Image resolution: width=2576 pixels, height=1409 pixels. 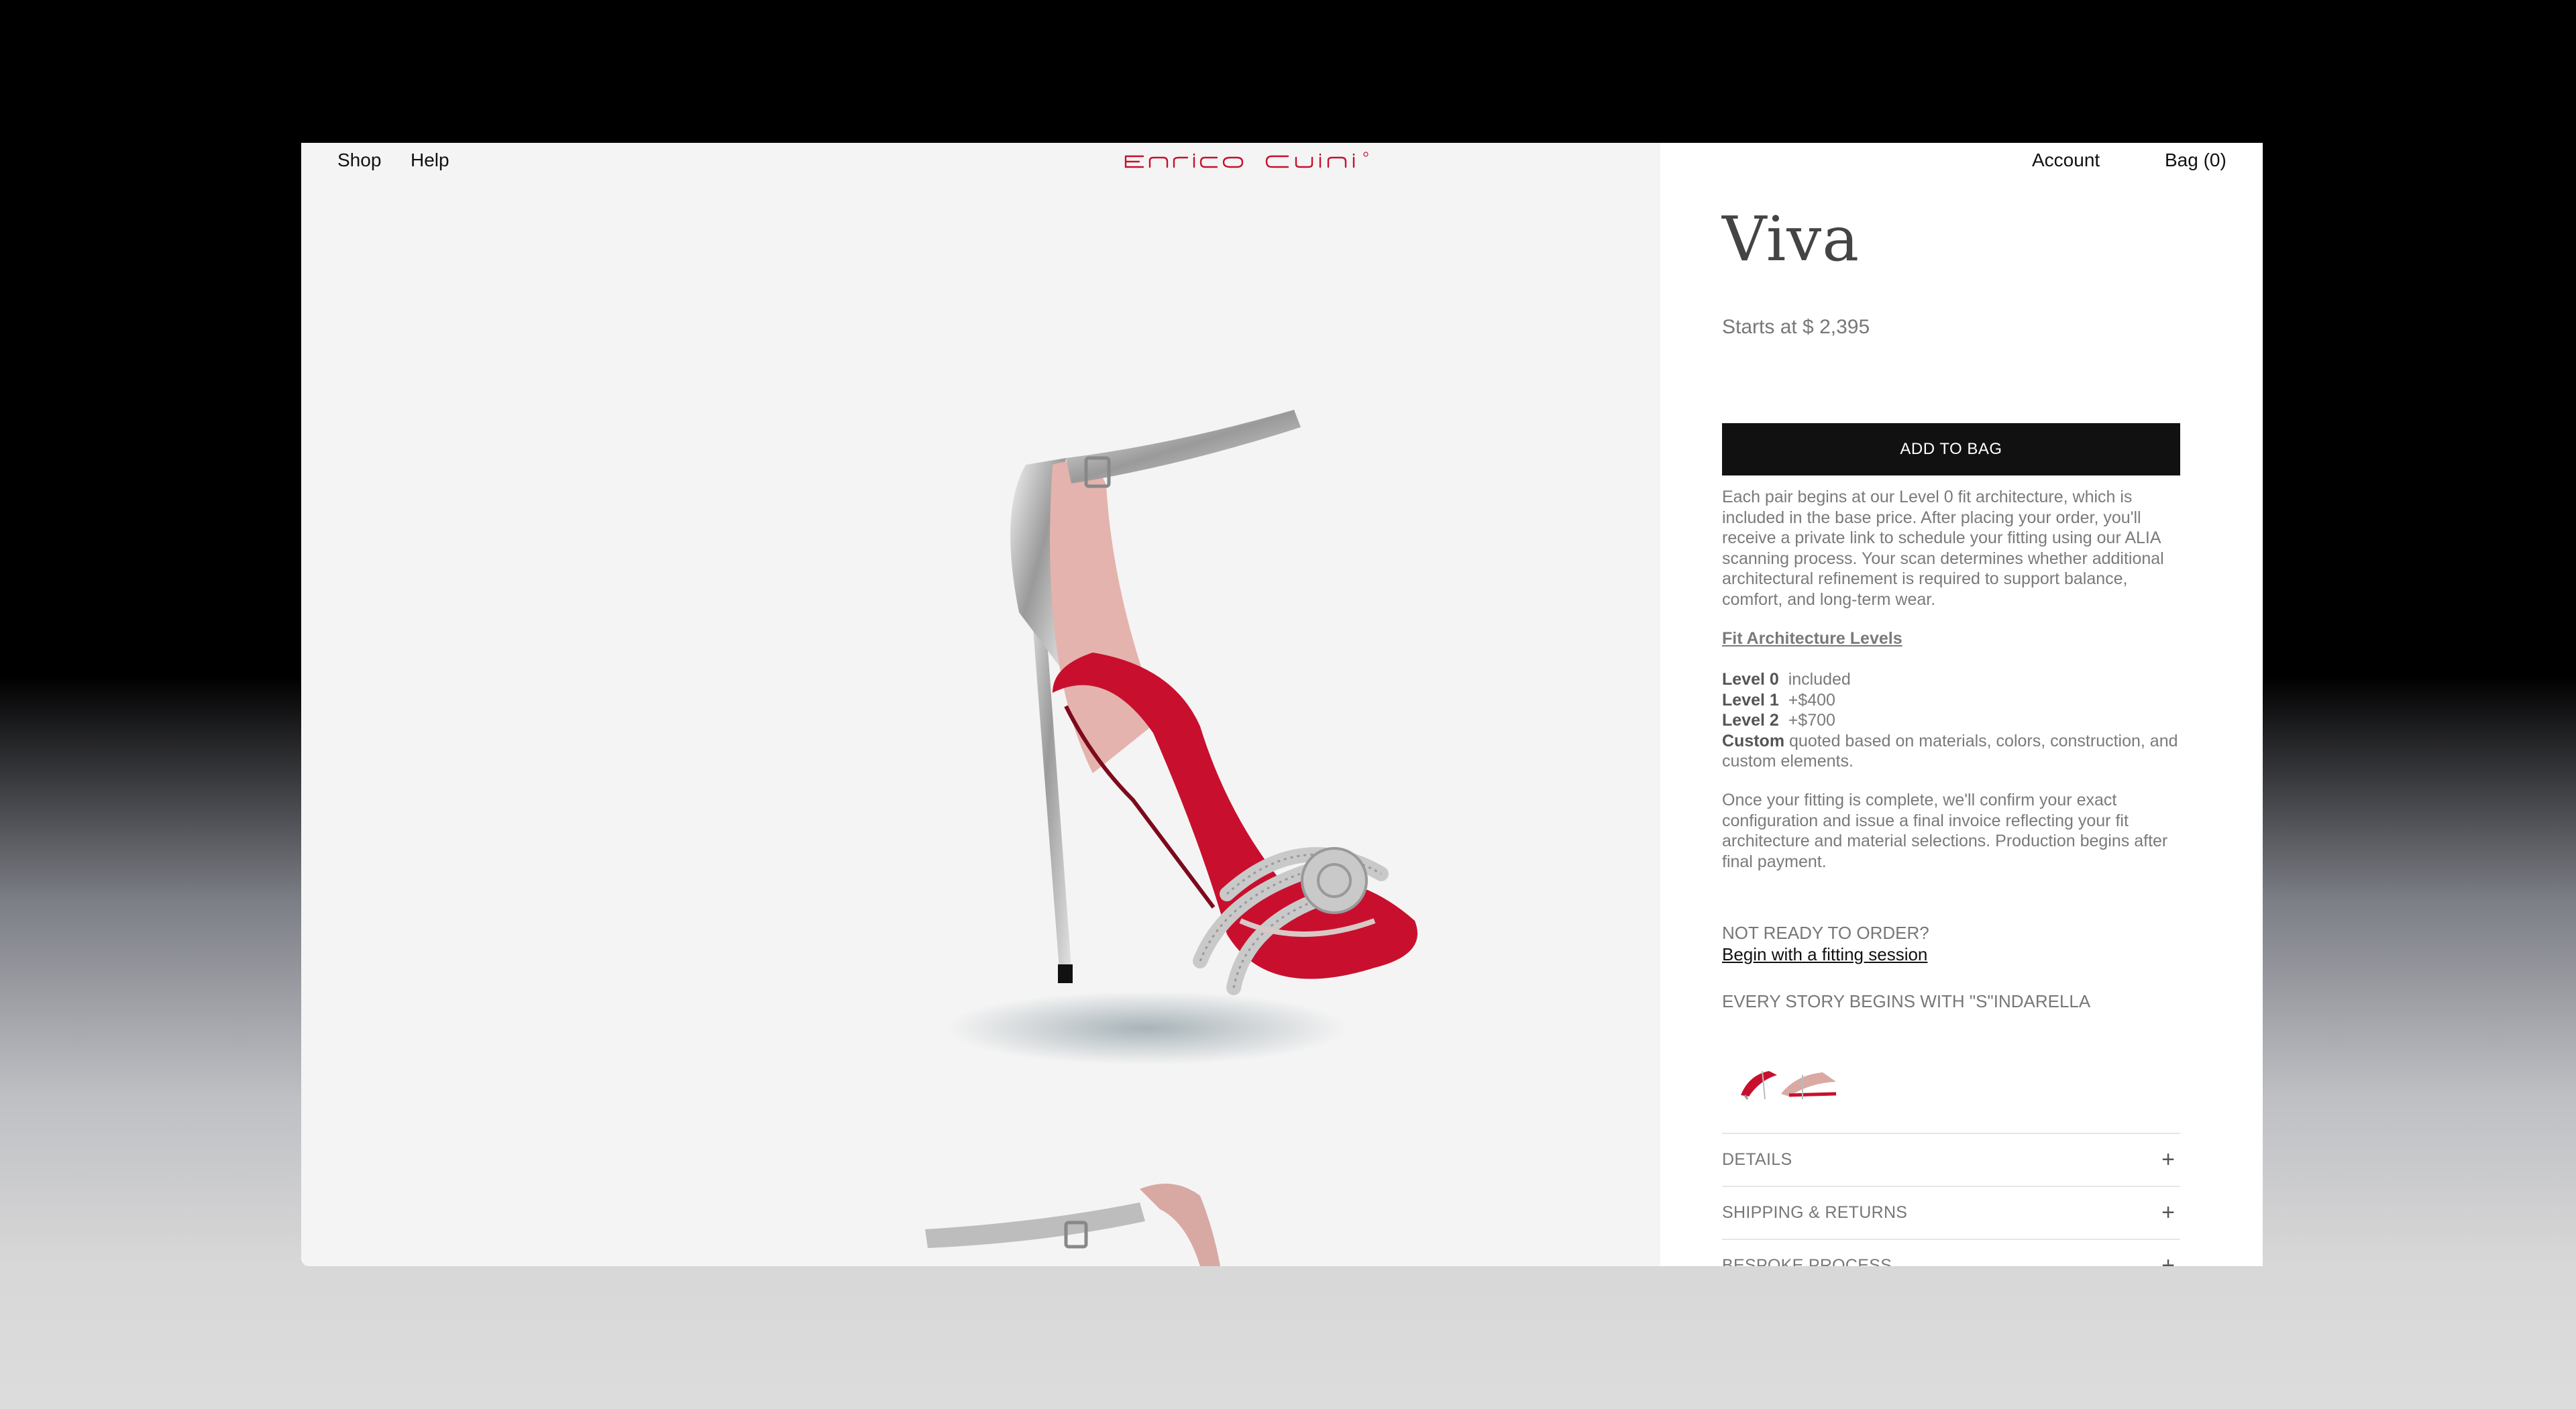 I want to click on accordion-bespoke-process: BESPOKE PROCESS +, so click(x=1951, y=1252).